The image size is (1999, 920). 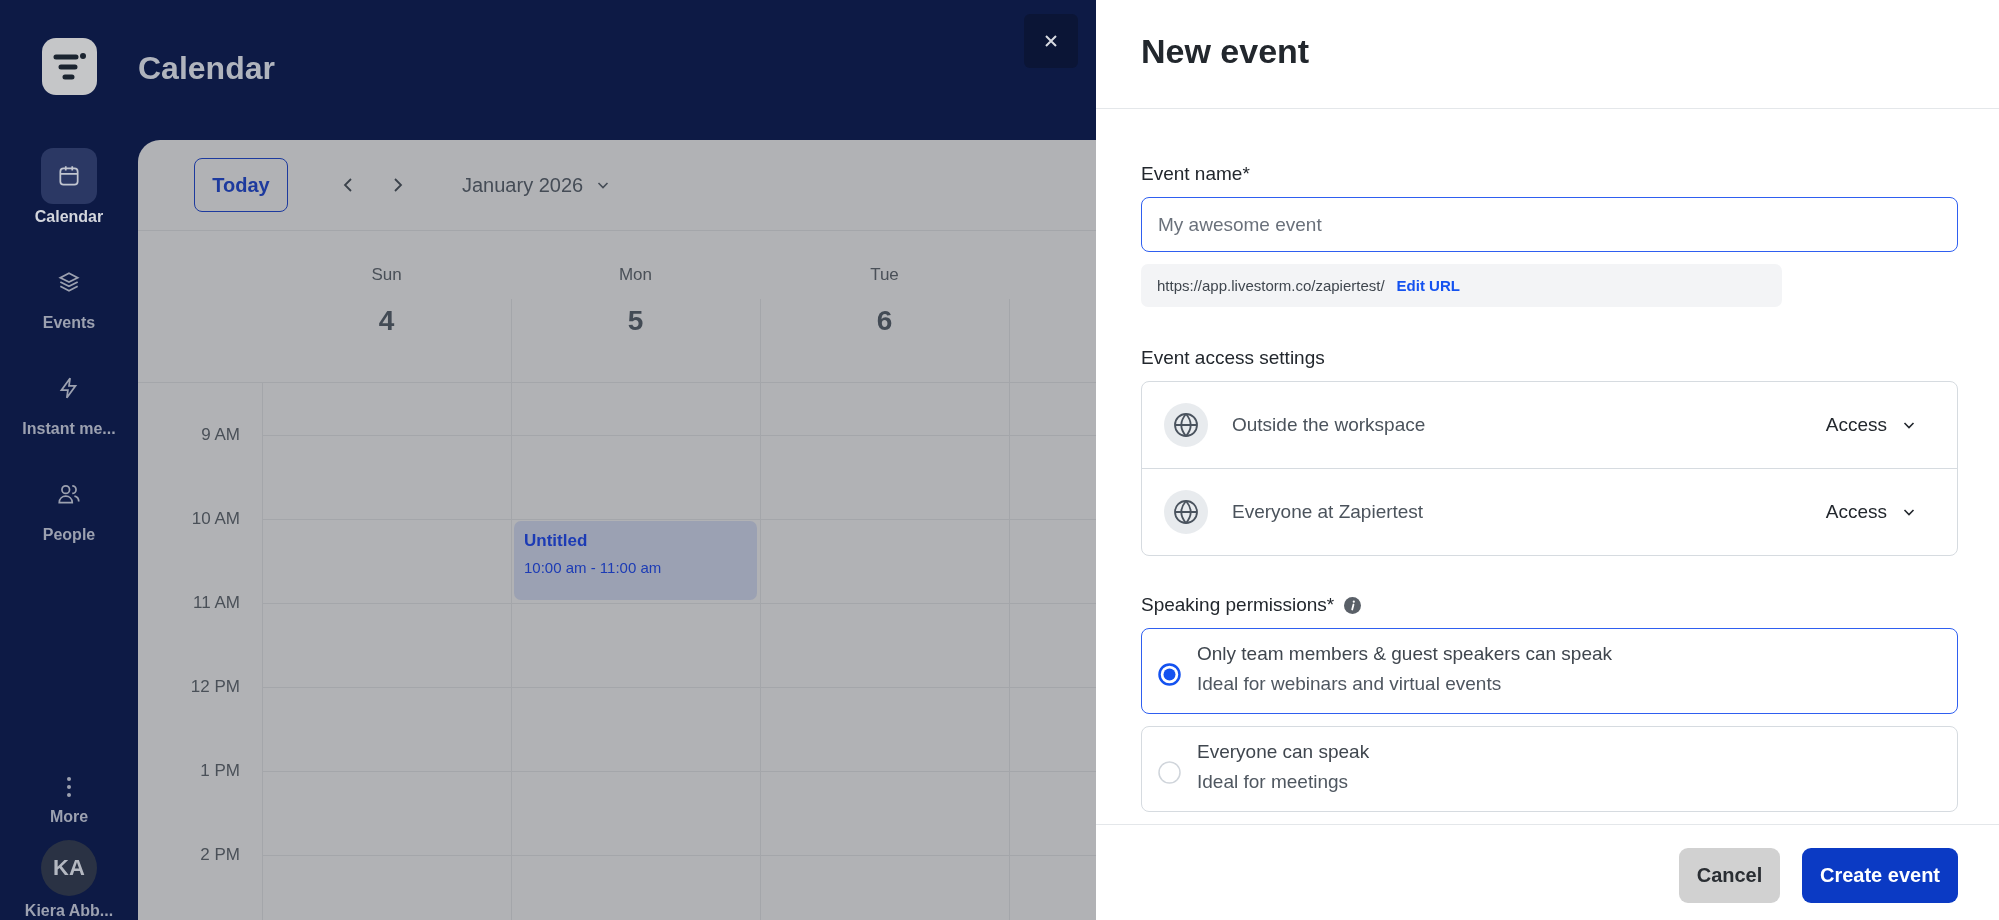 I want to click on radio-button, so click(x=1169, y=674).